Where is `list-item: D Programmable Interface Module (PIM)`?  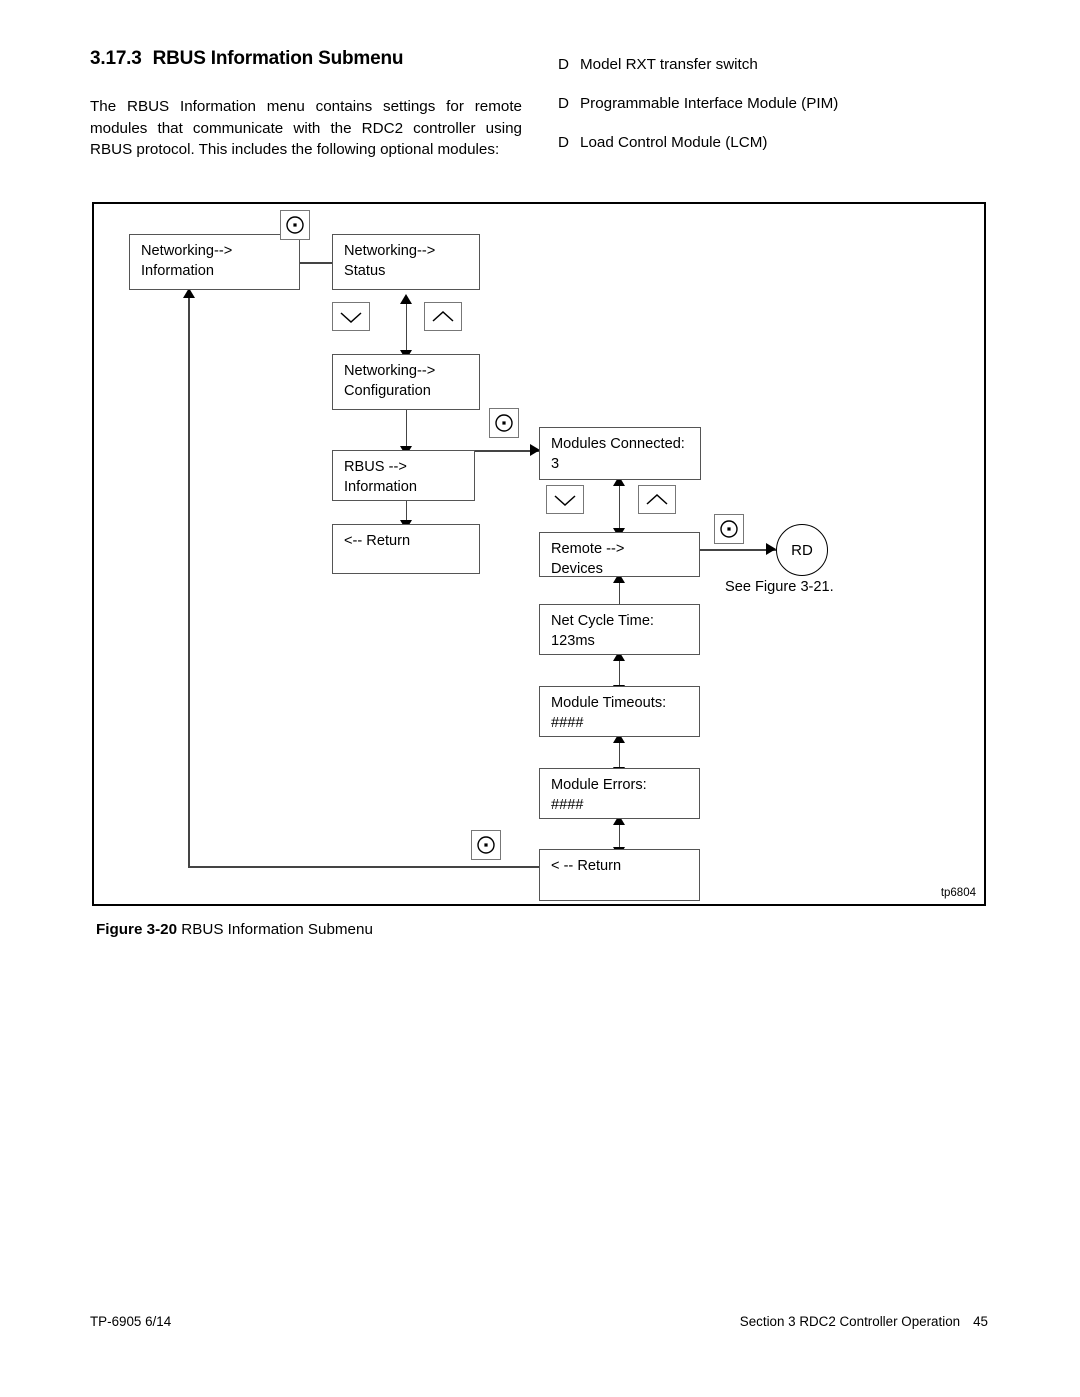 list-item: D Programmable Interface Module (PIM) is located at coordinates (773, 104).